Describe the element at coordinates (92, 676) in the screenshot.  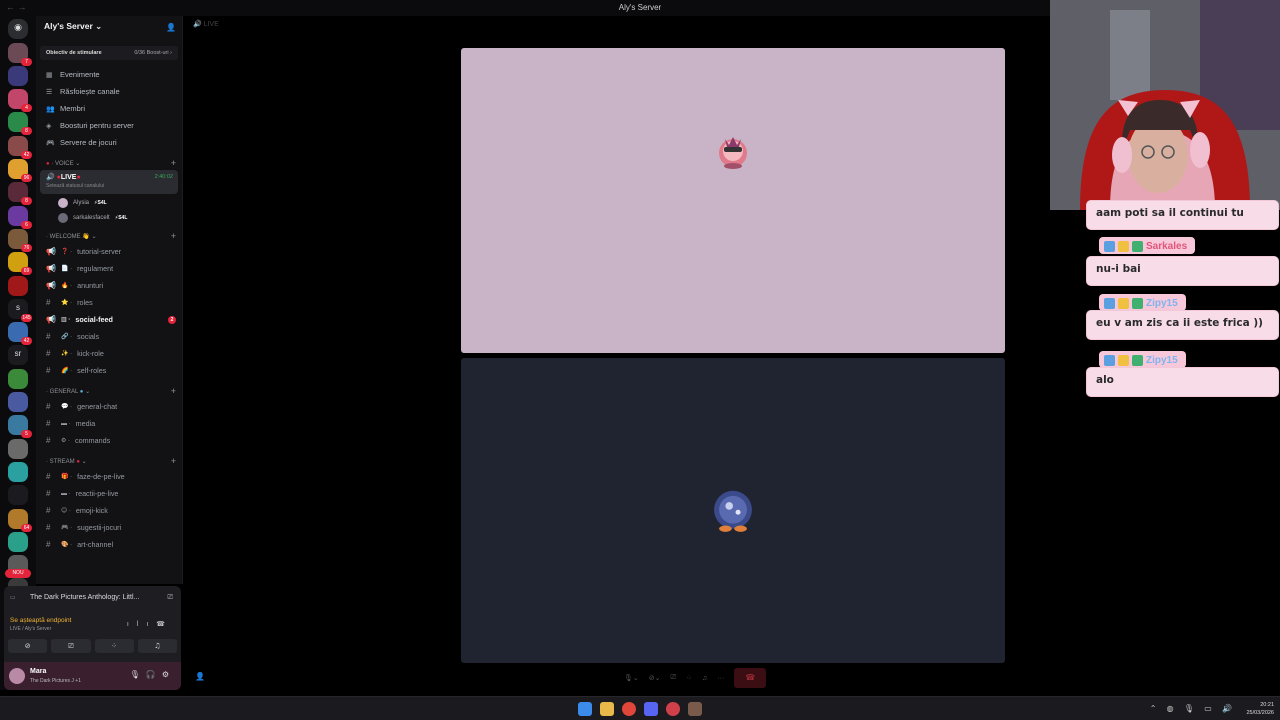
I see `user-bar: Mara The Dark Pictures J +1 🎙🎧⚙` at that location.